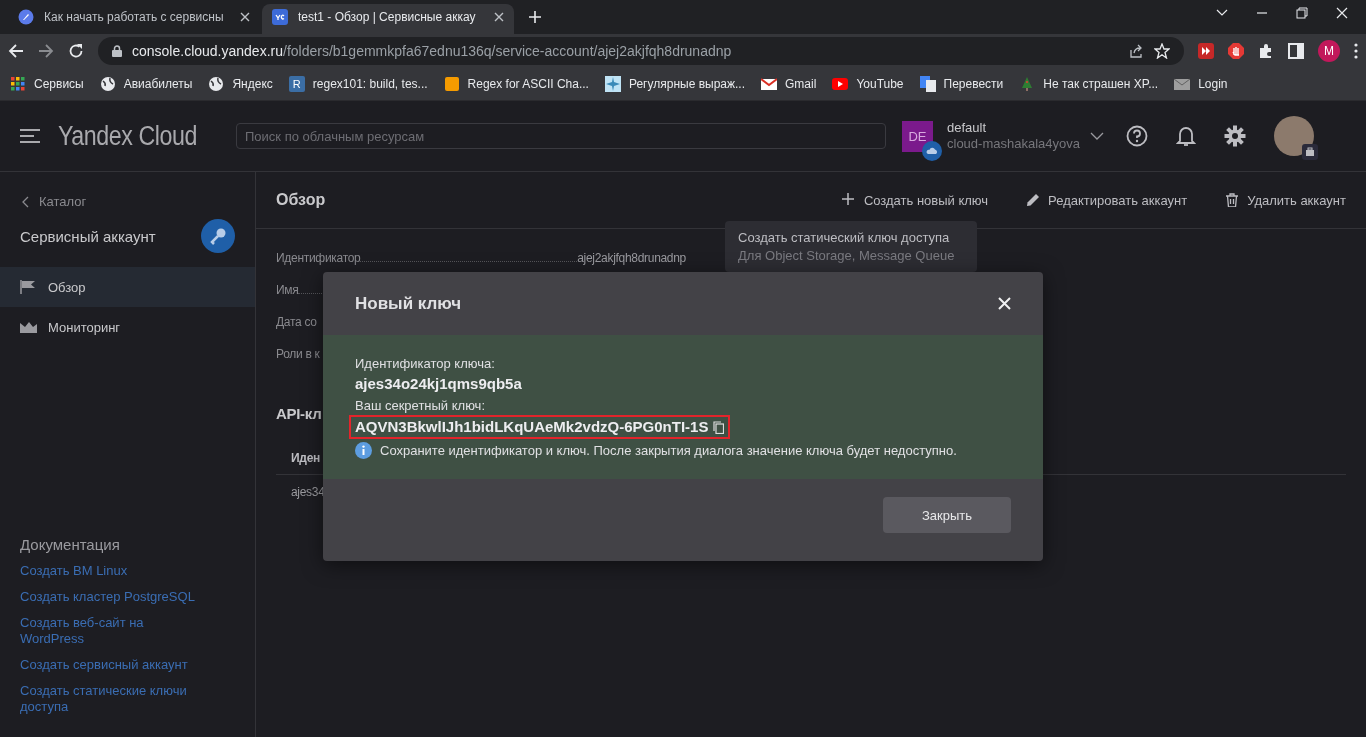 Image resolution: width=1366 pixels, height=737 pixels. I want to click on field-label: Дата со, so click(296, 322).